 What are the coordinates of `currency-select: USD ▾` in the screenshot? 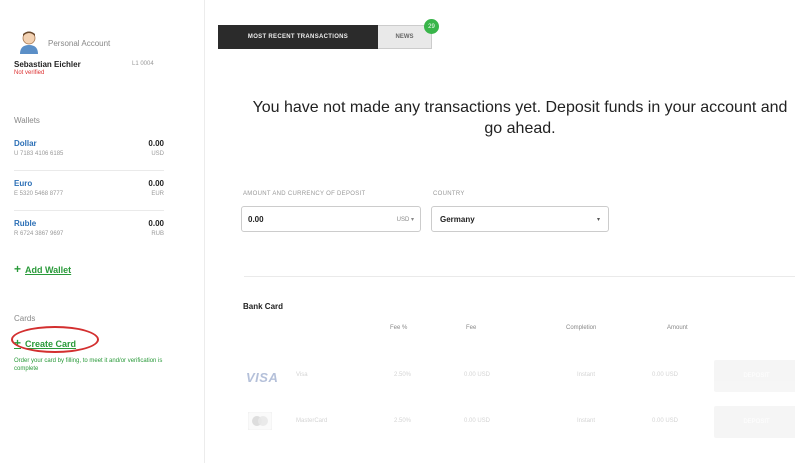 It's located at (405, 219).